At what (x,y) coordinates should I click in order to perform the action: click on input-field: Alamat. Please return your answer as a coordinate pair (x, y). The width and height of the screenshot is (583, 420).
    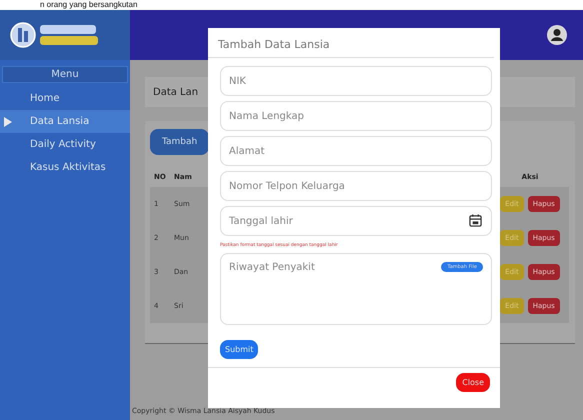
    Looking at the image, I should click on (356, 151).